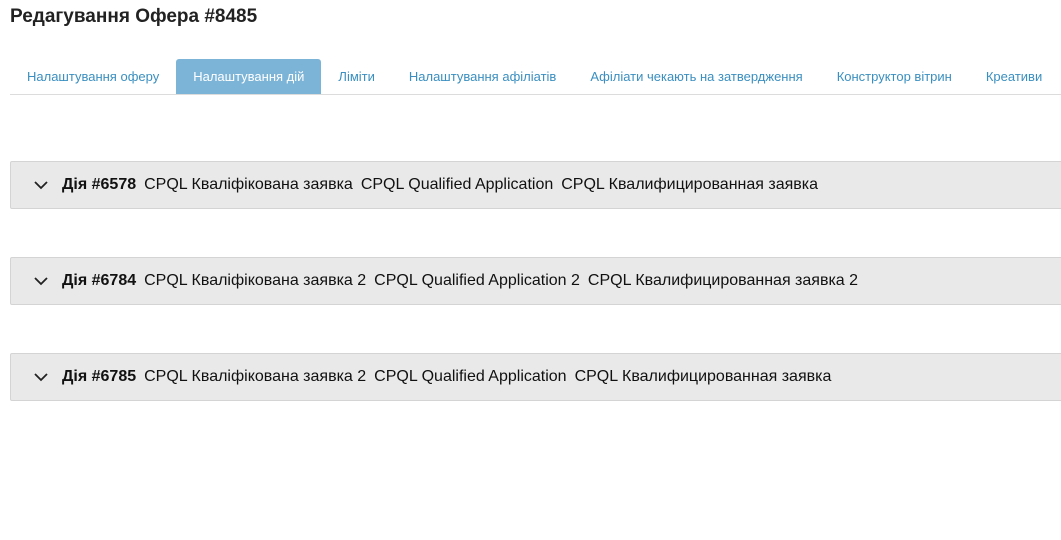 The height and width of the screenshot is (540, 1061). I want to click on tab-limits: Ліміти, so click(356, 76).